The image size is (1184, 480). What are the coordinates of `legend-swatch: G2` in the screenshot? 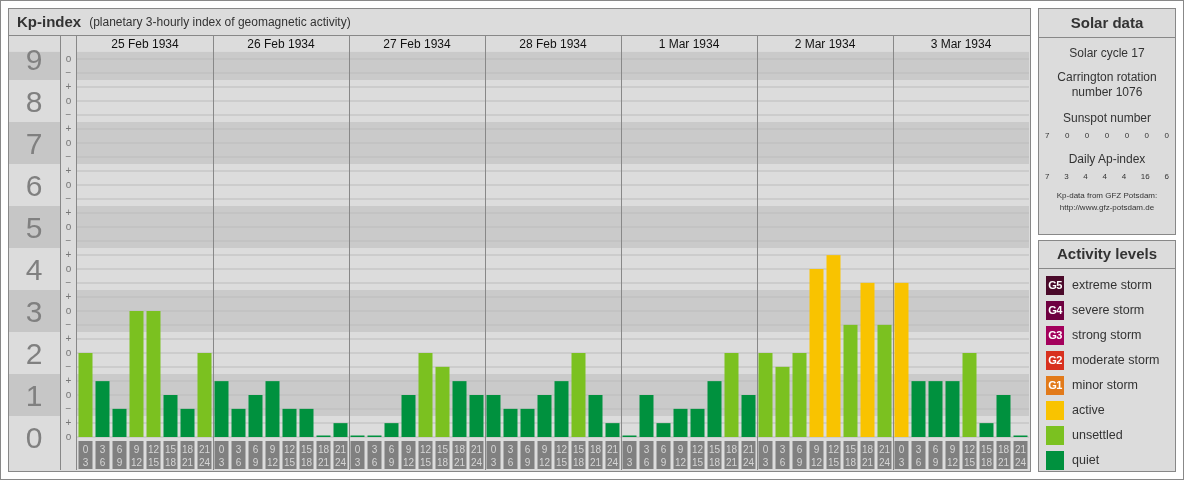 It's located at (1055, 360).